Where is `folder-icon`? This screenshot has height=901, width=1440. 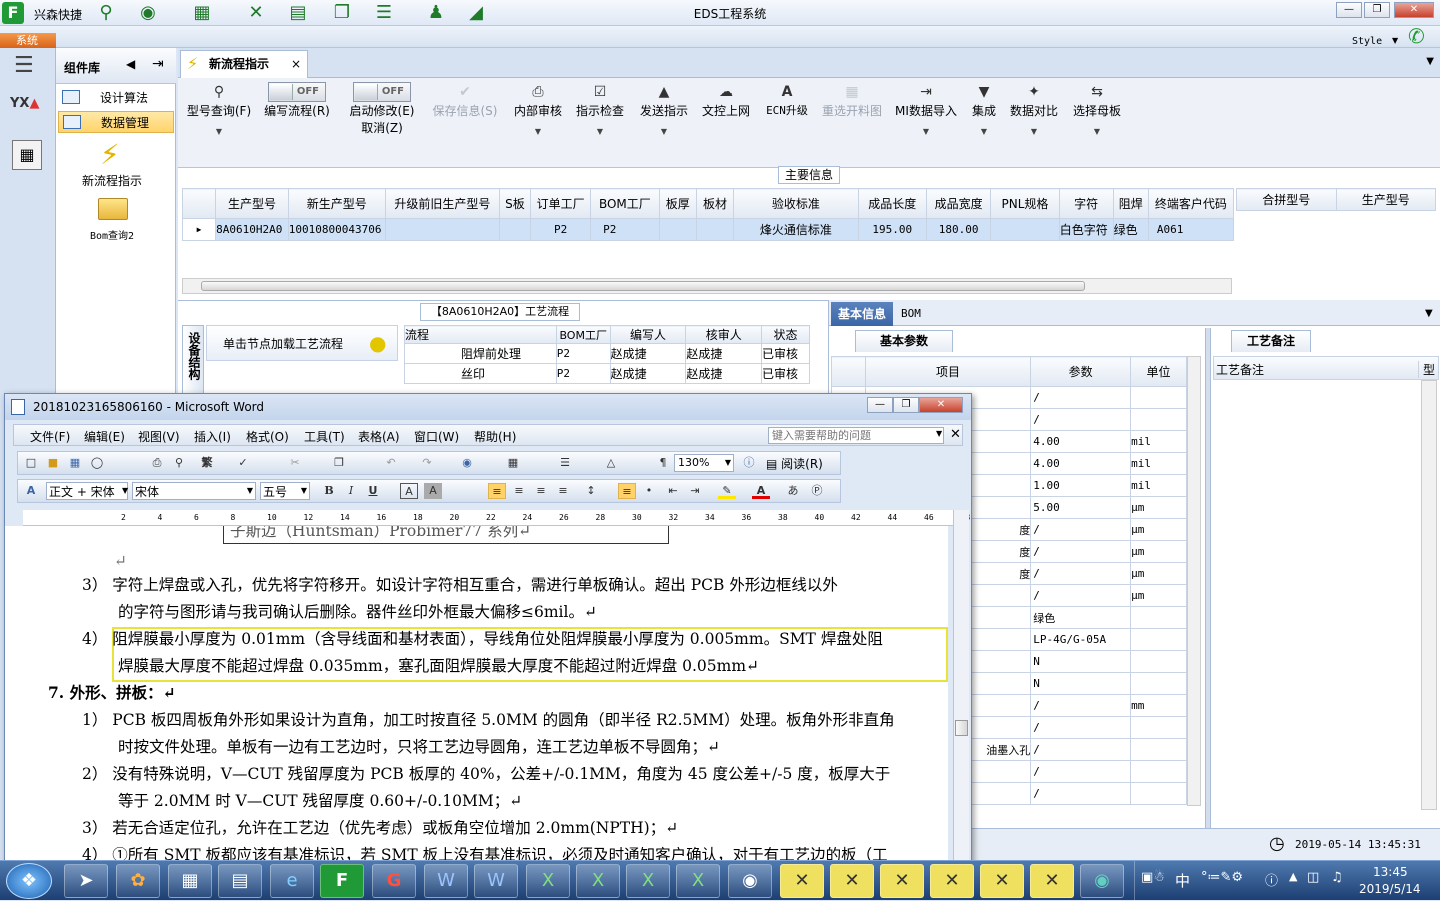
folder-icon is located at coordinates (113, 209).